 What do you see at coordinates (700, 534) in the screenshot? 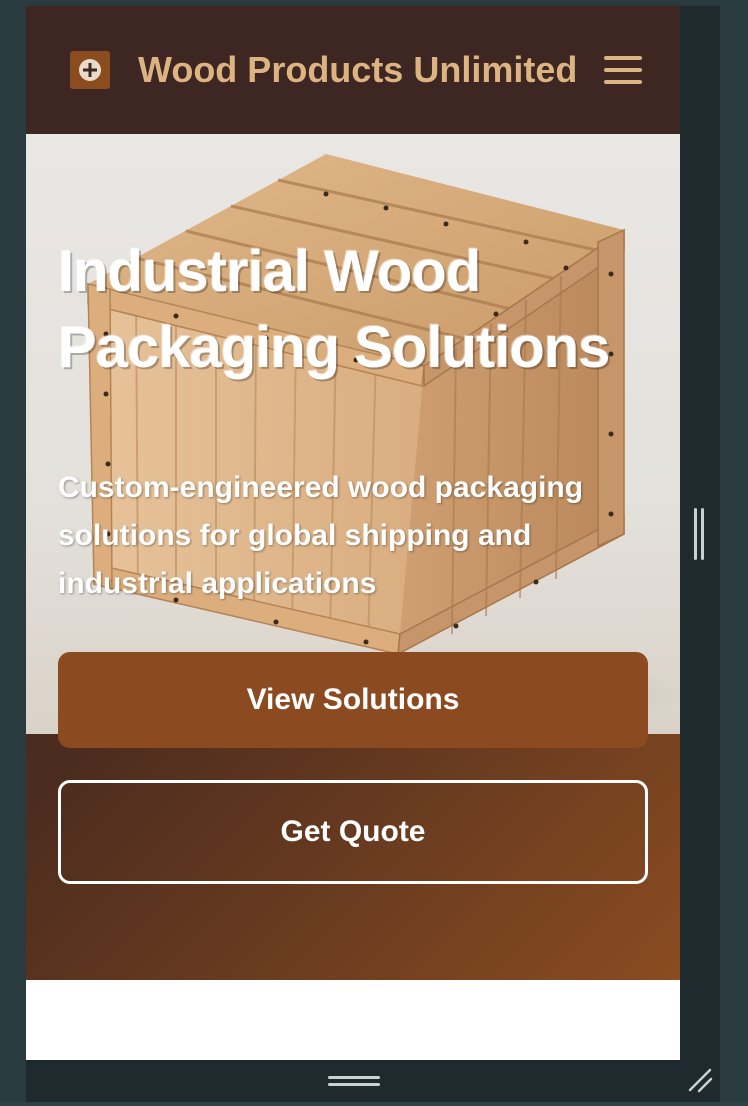
I see `side-drag-handle` at bounding box center [700, 534].